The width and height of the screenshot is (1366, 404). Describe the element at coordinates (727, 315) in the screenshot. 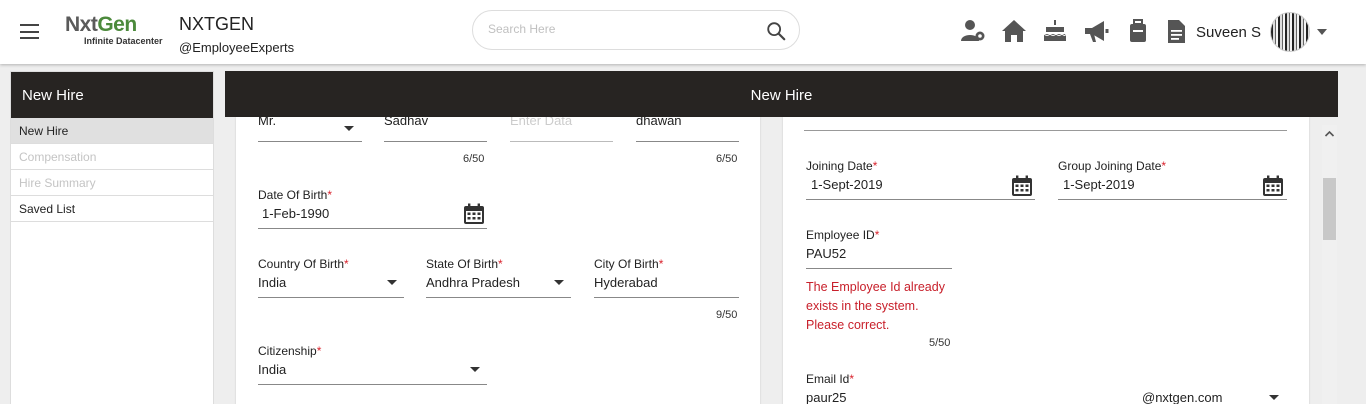

I see `city-counter: 9/50` at that location.